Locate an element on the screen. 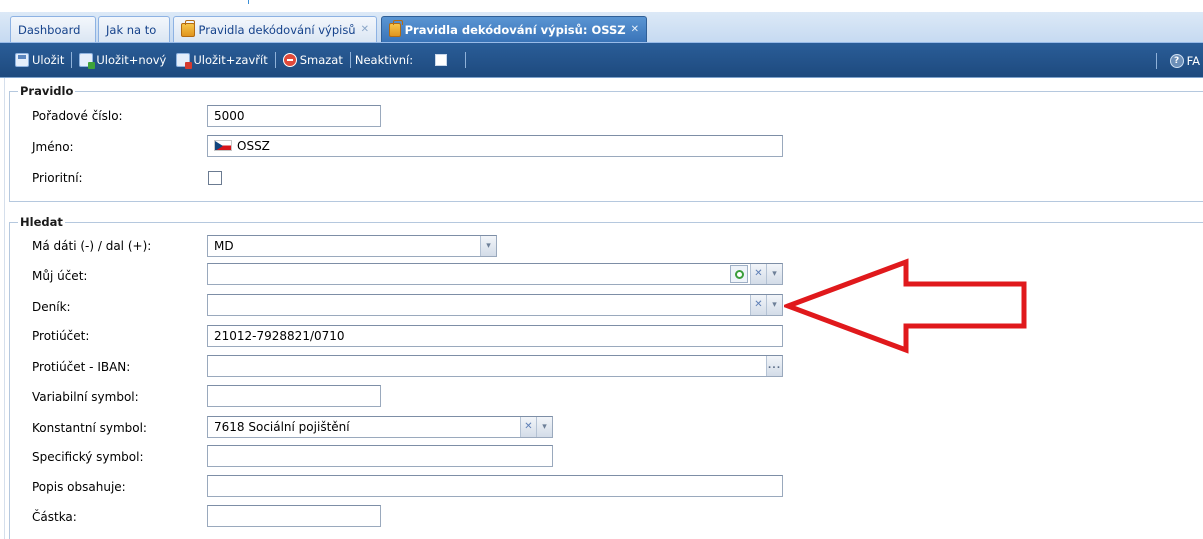  journal-row: Deník: ✕ ▾ is located at coordinates (400, 307).